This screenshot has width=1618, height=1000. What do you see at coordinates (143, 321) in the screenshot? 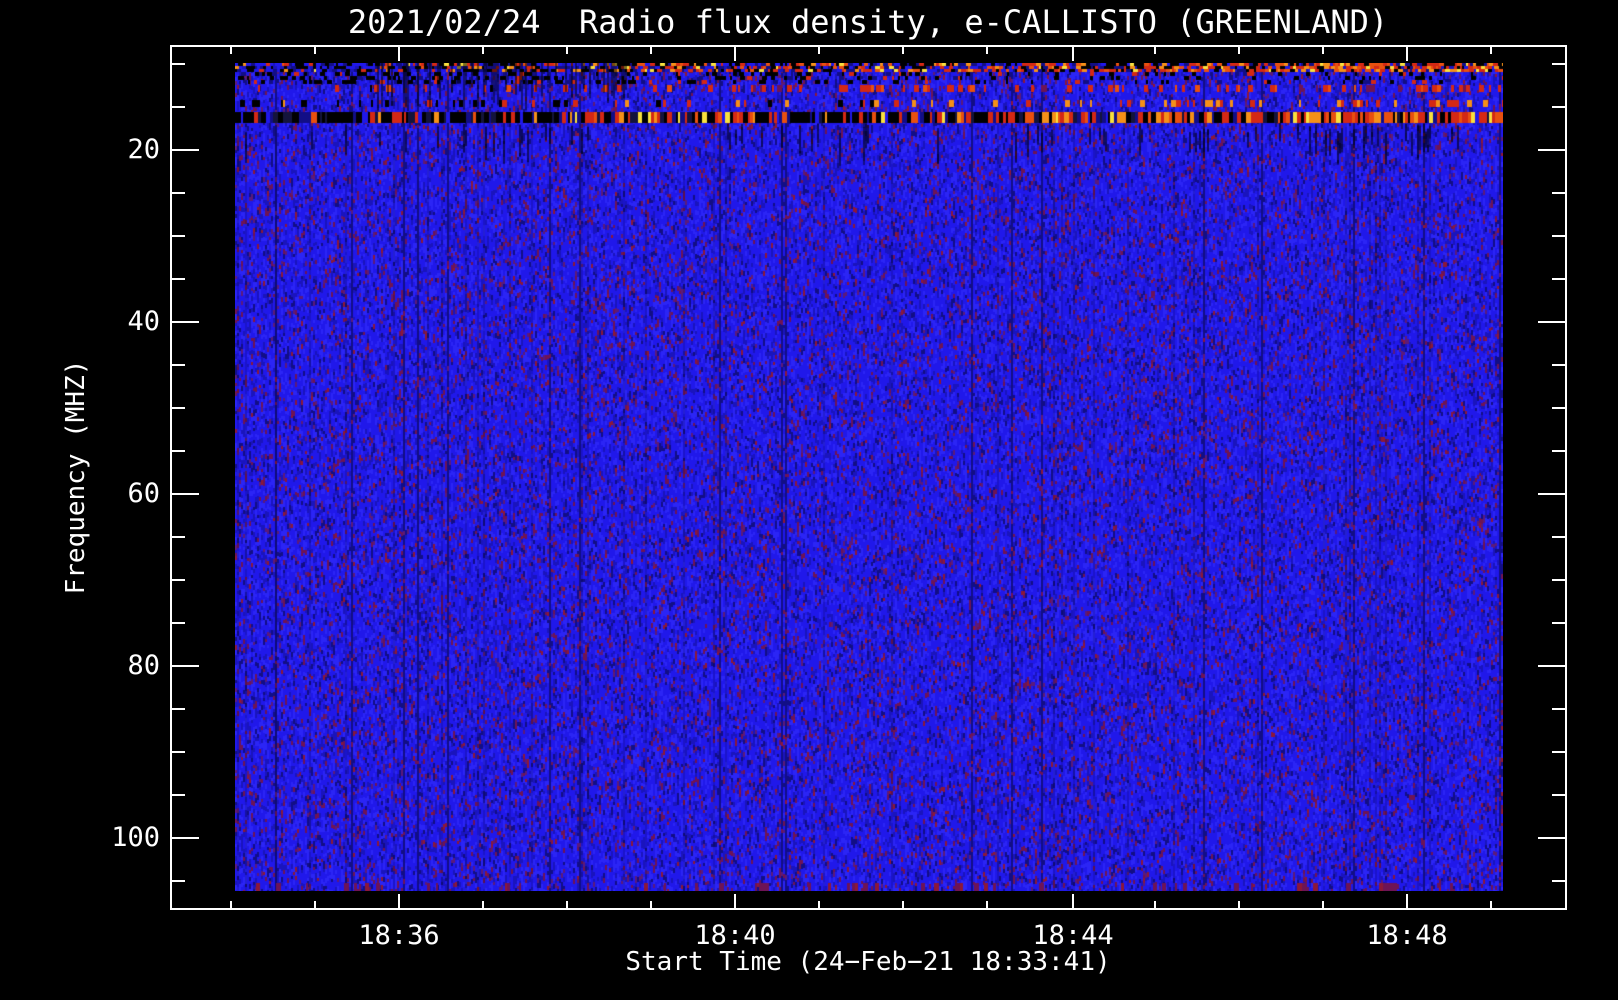
I see `y-tick-label: 40` at bounding box center [143, 321].